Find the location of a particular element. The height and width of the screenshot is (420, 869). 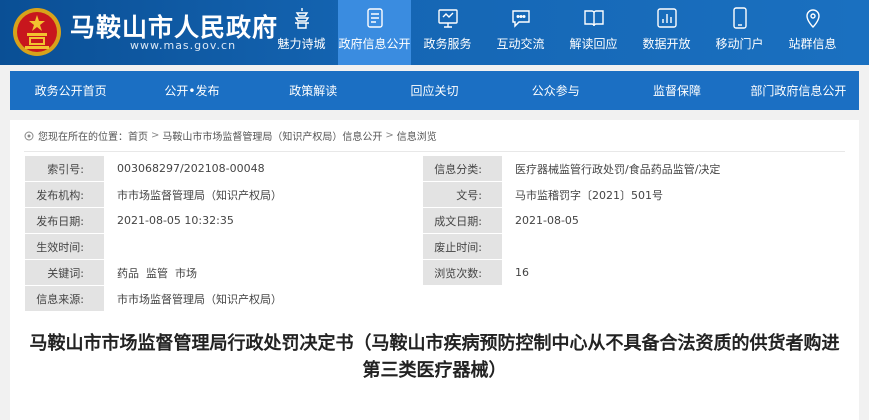

value-publish-date: 2021-08-05 10:32:35 is located at coordinates (263, 220).